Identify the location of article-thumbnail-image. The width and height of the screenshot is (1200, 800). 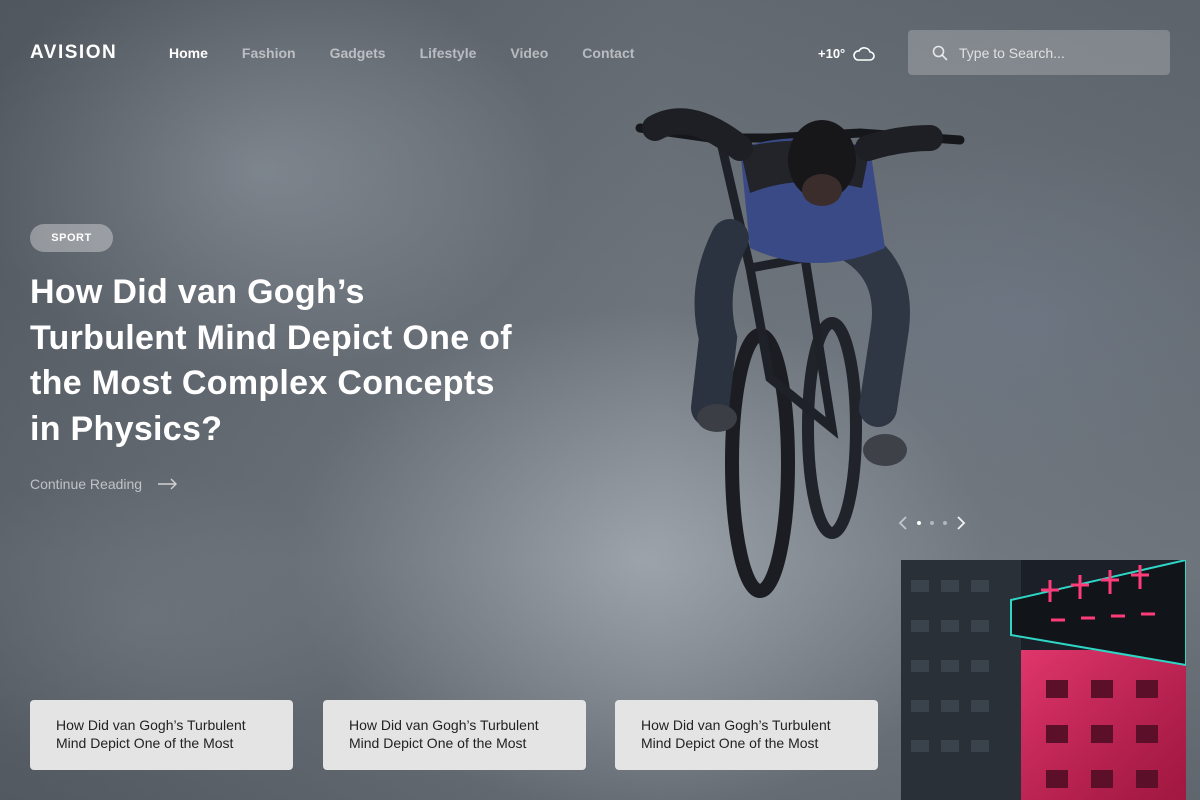
(1043, 680).